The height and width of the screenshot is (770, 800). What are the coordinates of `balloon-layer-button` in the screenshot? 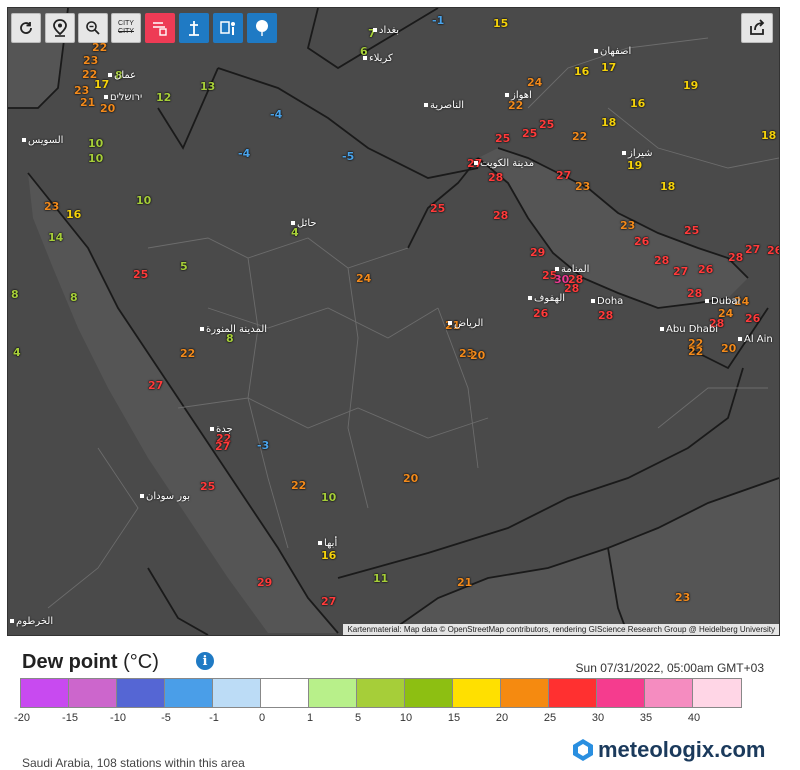 It's located at (262, 28).